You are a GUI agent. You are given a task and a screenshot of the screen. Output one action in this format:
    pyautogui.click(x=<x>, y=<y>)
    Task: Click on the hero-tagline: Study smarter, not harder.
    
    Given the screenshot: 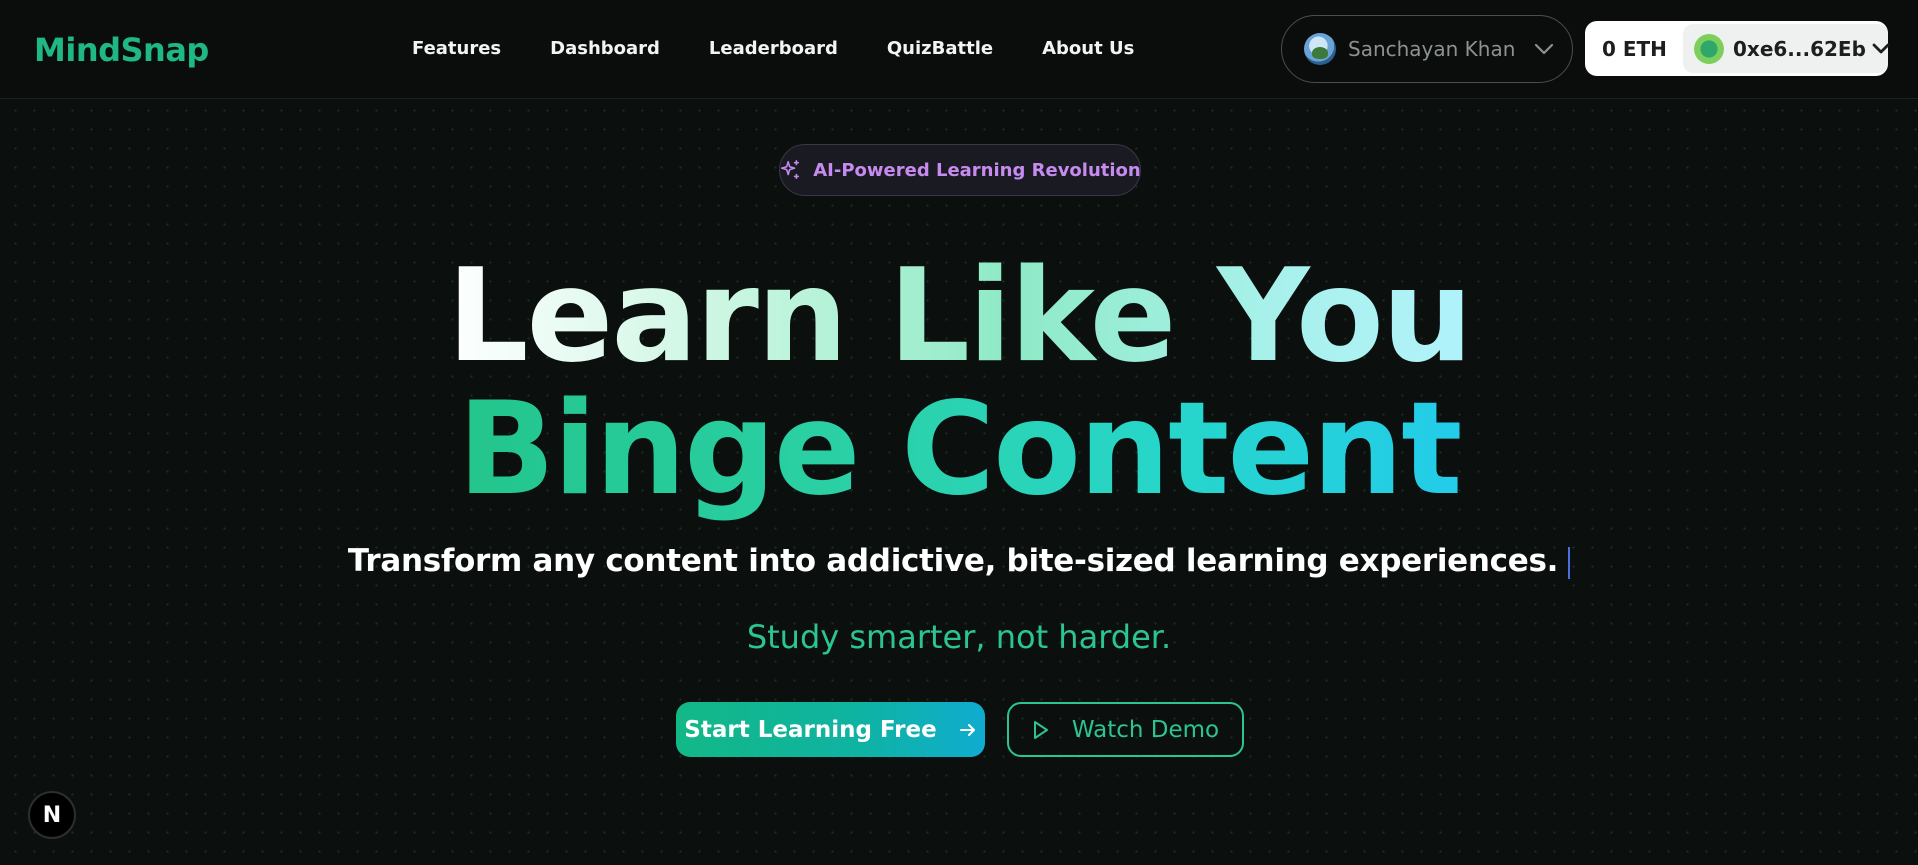 What is the action you would take?
    pyautogui.click(x=959, y=637)
    